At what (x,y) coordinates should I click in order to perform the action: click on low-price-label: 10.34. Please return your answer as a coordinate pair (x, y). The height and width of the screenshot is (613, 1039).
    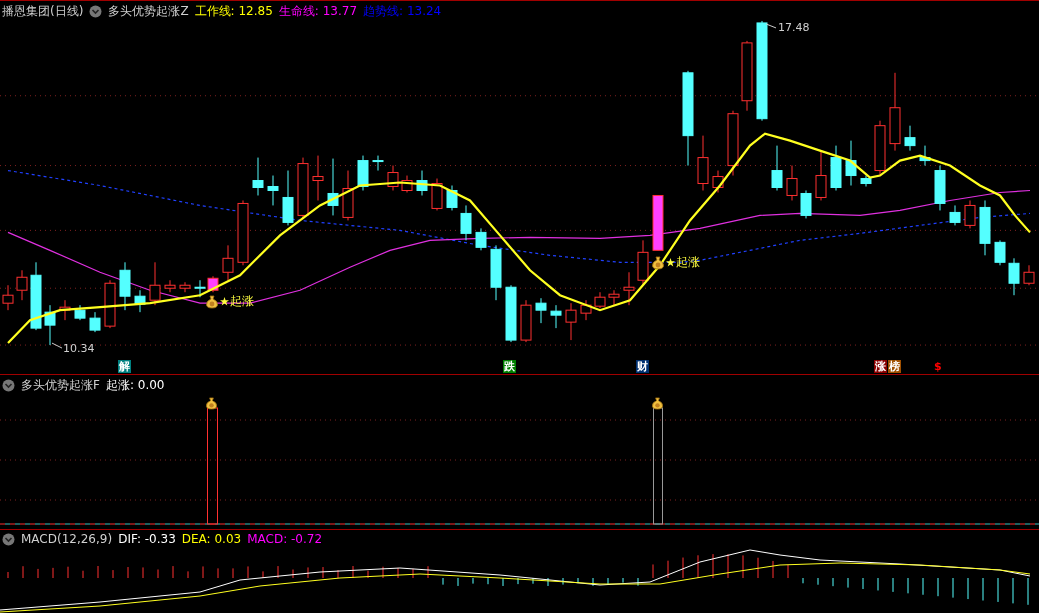
    Looking at the image, I should click on (79, 348).